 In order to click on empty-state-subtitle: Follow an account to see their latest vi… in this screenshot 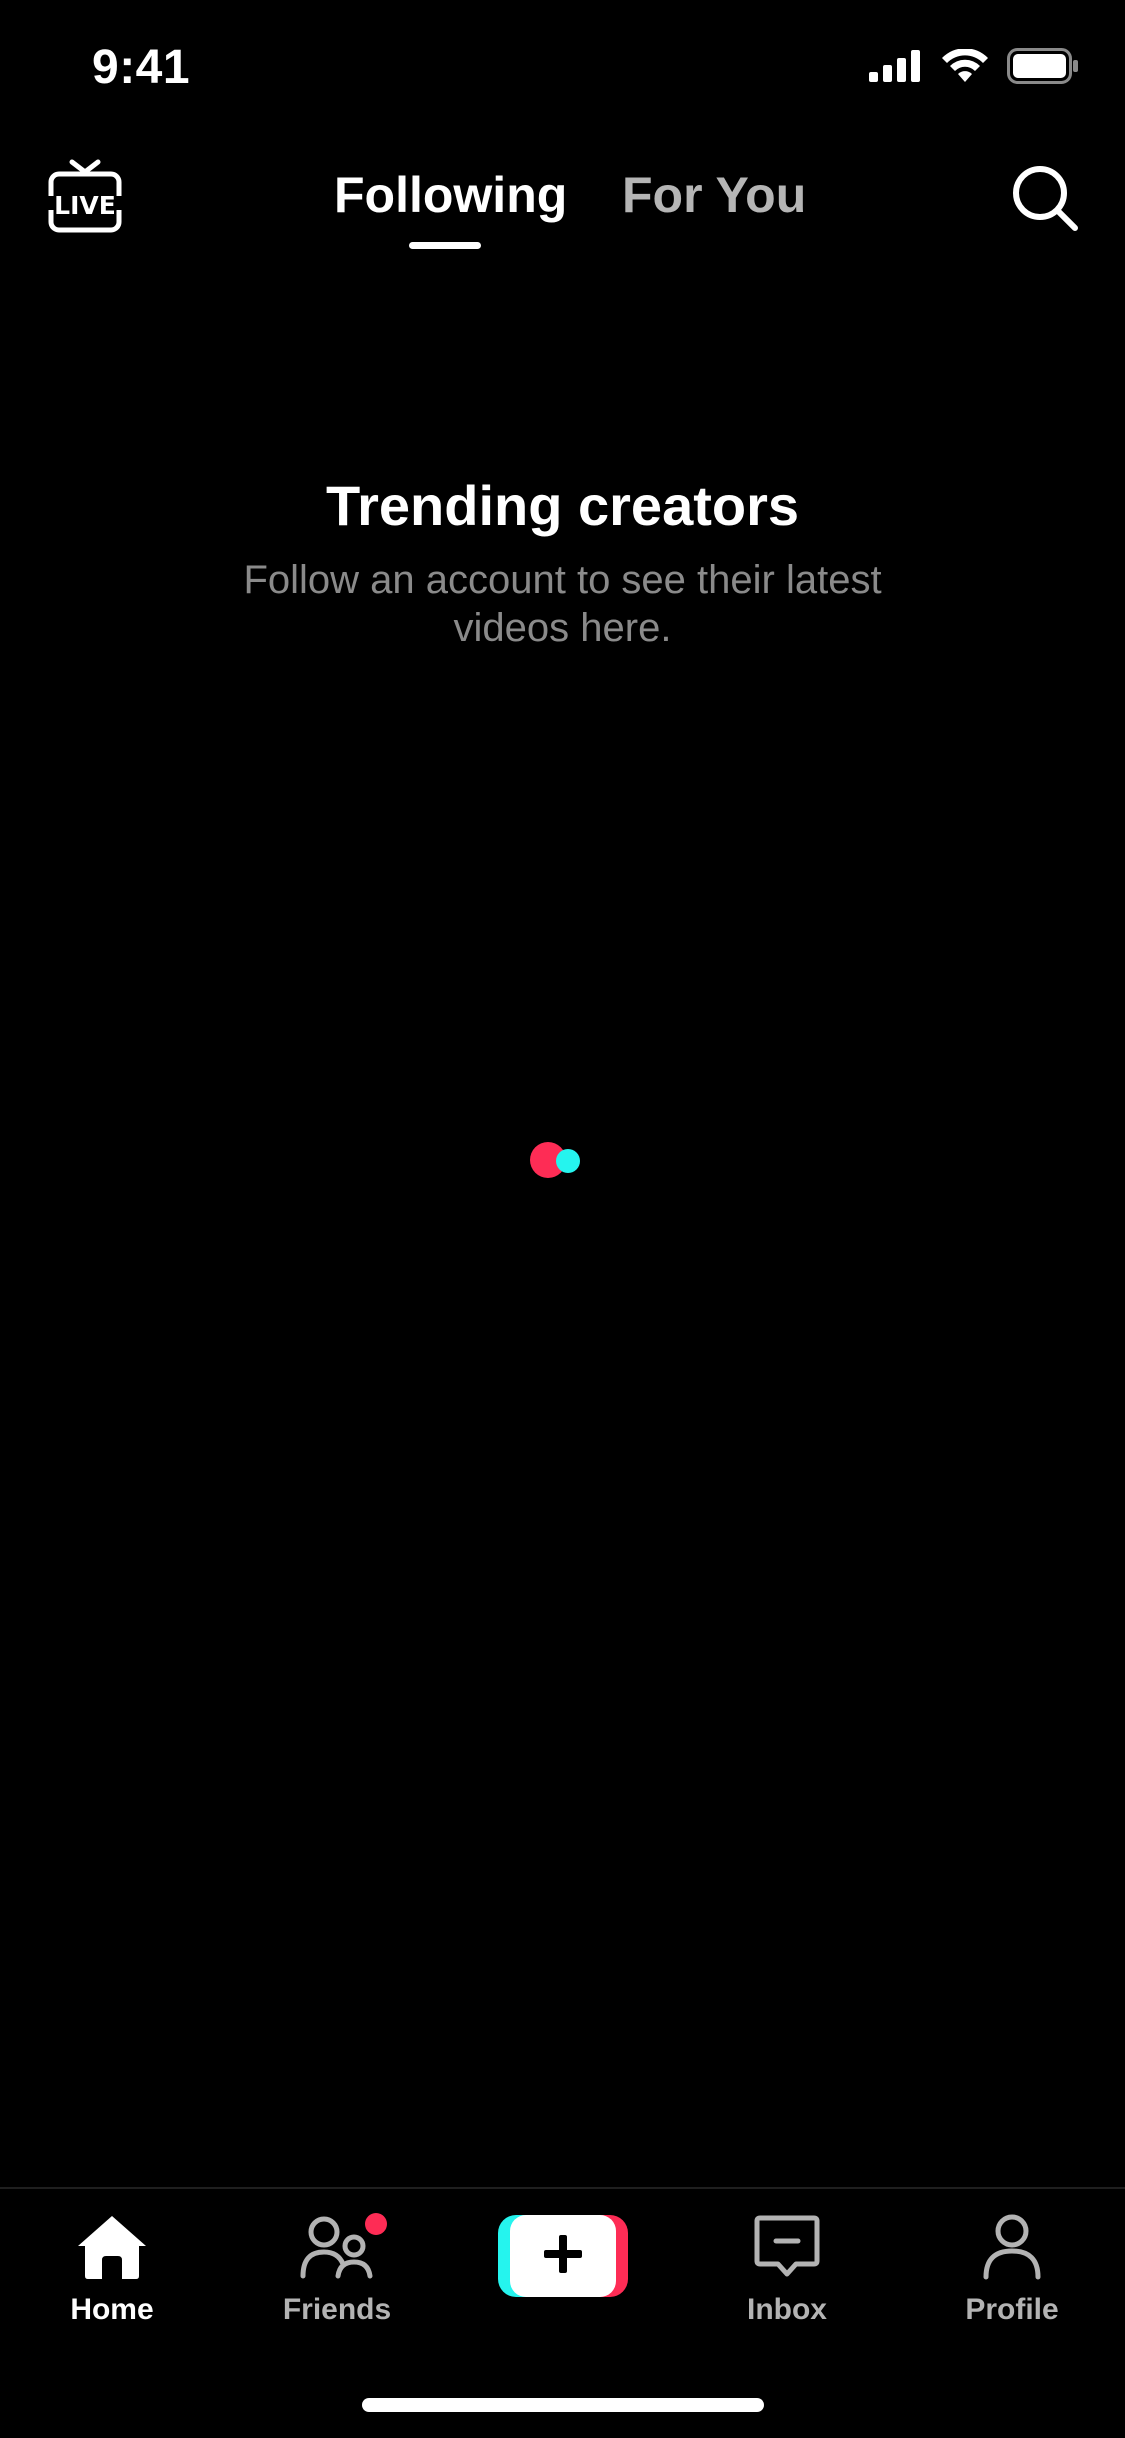, I will do `click(562, 604)`.